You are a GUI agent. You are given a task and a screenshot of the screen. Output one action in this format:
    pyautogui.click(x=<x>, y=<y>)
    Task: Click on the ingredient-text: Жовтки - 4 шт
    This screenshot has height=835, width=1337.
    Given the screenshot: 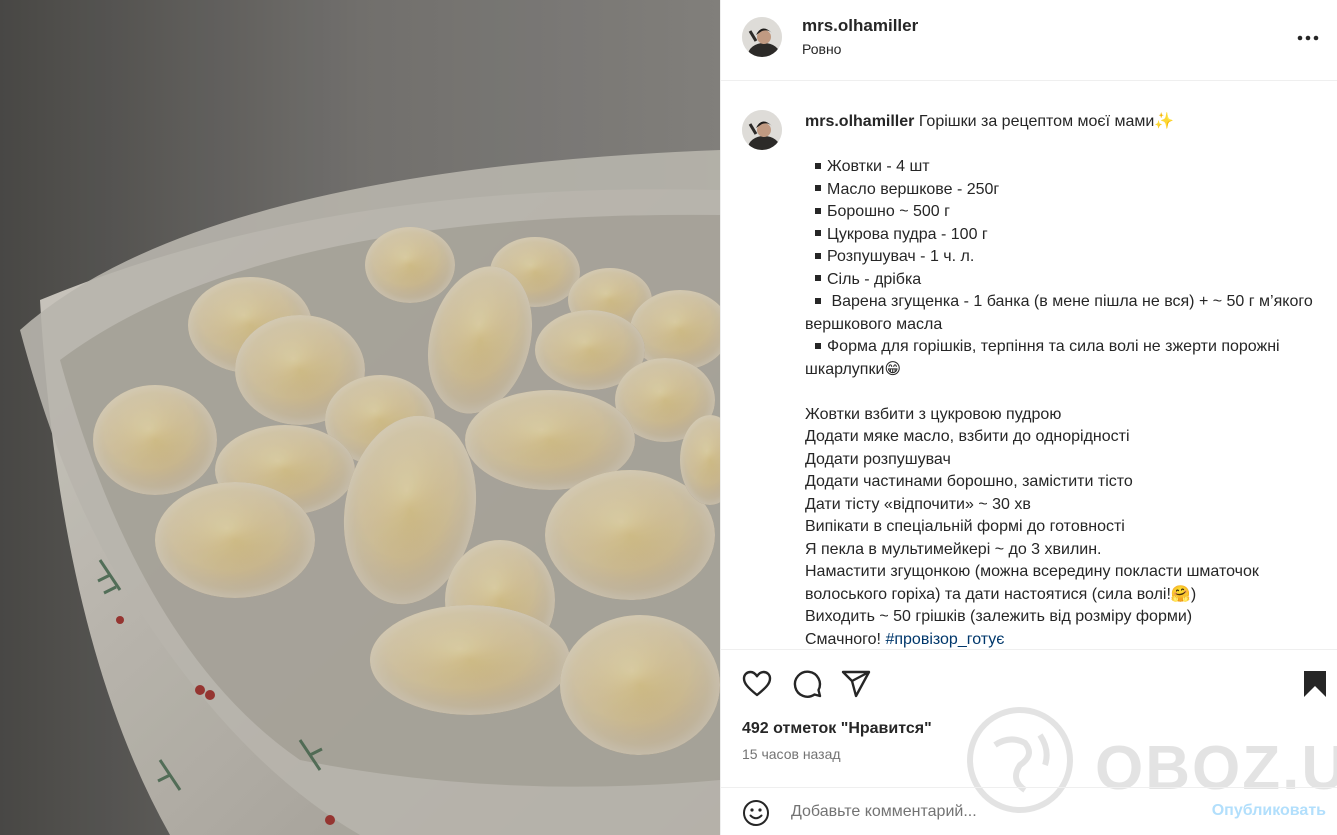 What is the action you would take?
    pyautogui.click(x=878, y=166)
    